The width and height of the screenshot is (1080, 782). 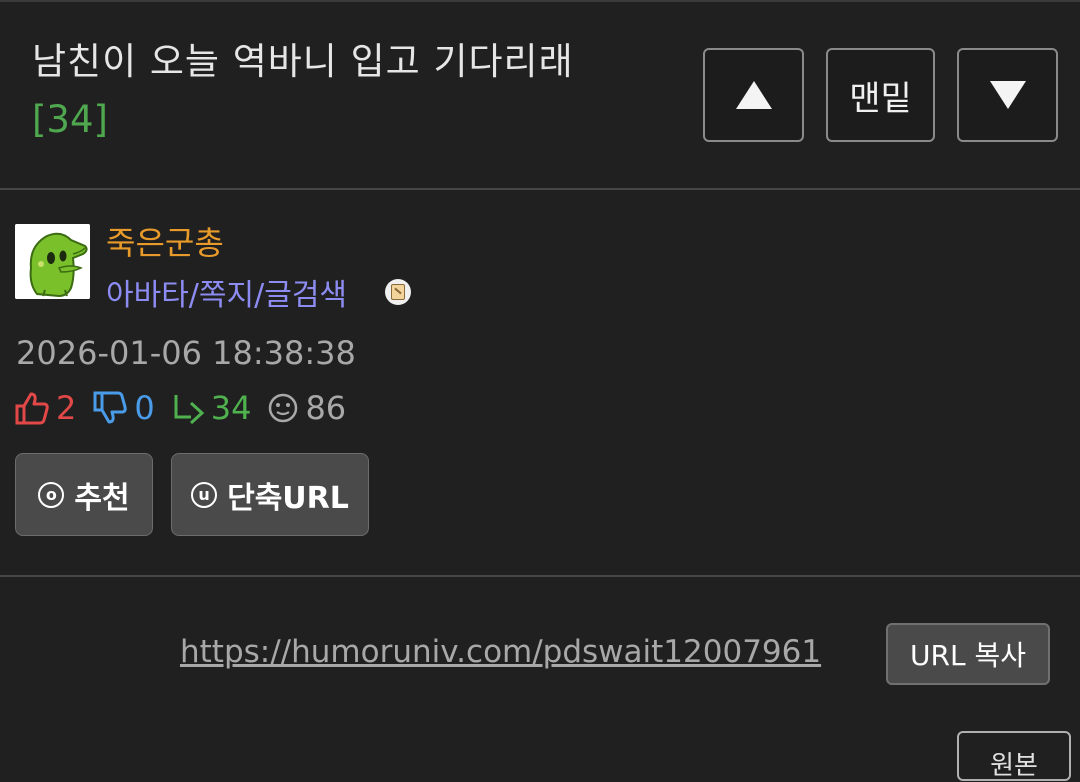 What do you see at coordinates (326, 408) in the screenshot?
I see `view-count: 86` at bounding box center [326, 408].